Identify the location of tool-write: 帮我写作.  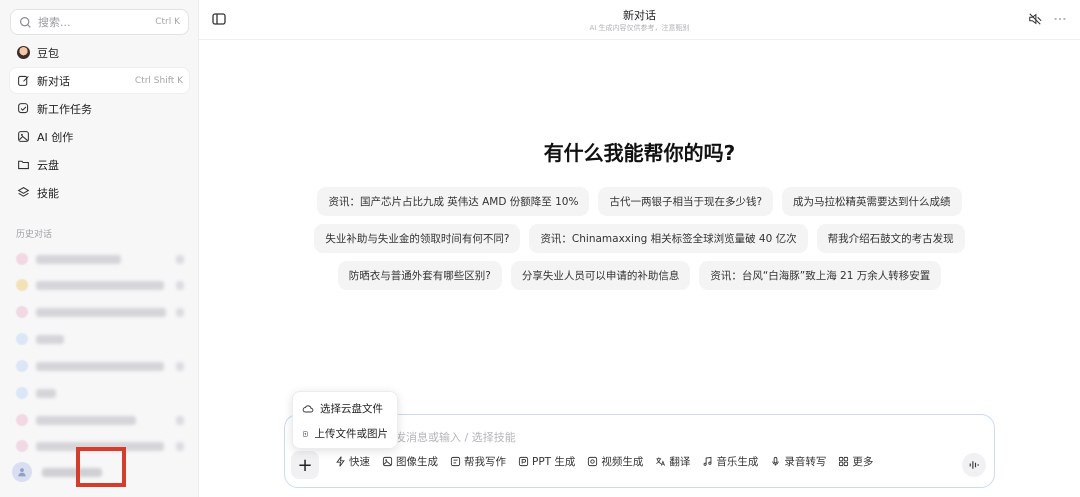
(478, 461).